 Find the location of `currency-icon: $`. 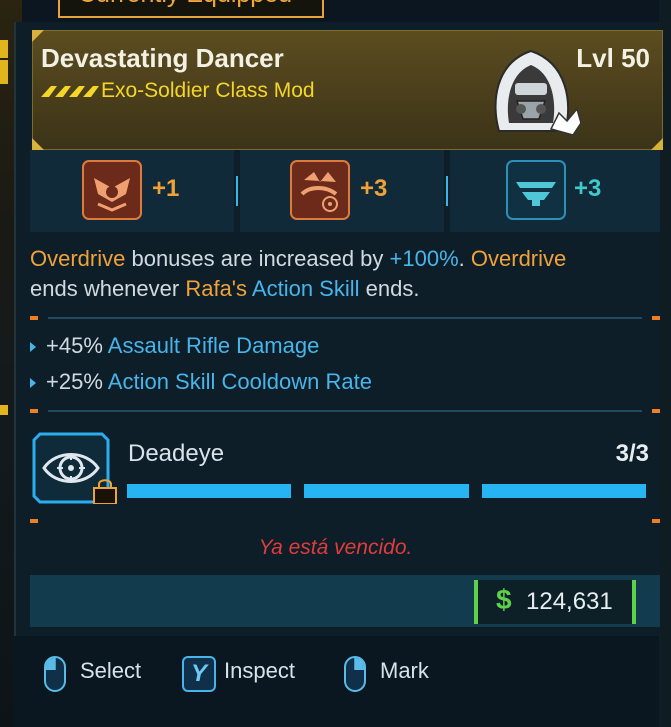

currency-icon: $ is located at coordinates (504, 599).